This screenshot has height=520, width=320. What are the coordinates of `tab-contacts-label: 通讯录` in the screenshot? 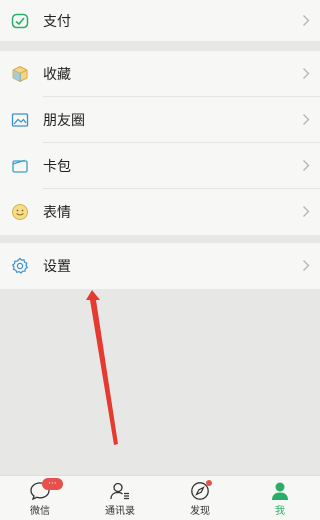 It's located at (120, 511).